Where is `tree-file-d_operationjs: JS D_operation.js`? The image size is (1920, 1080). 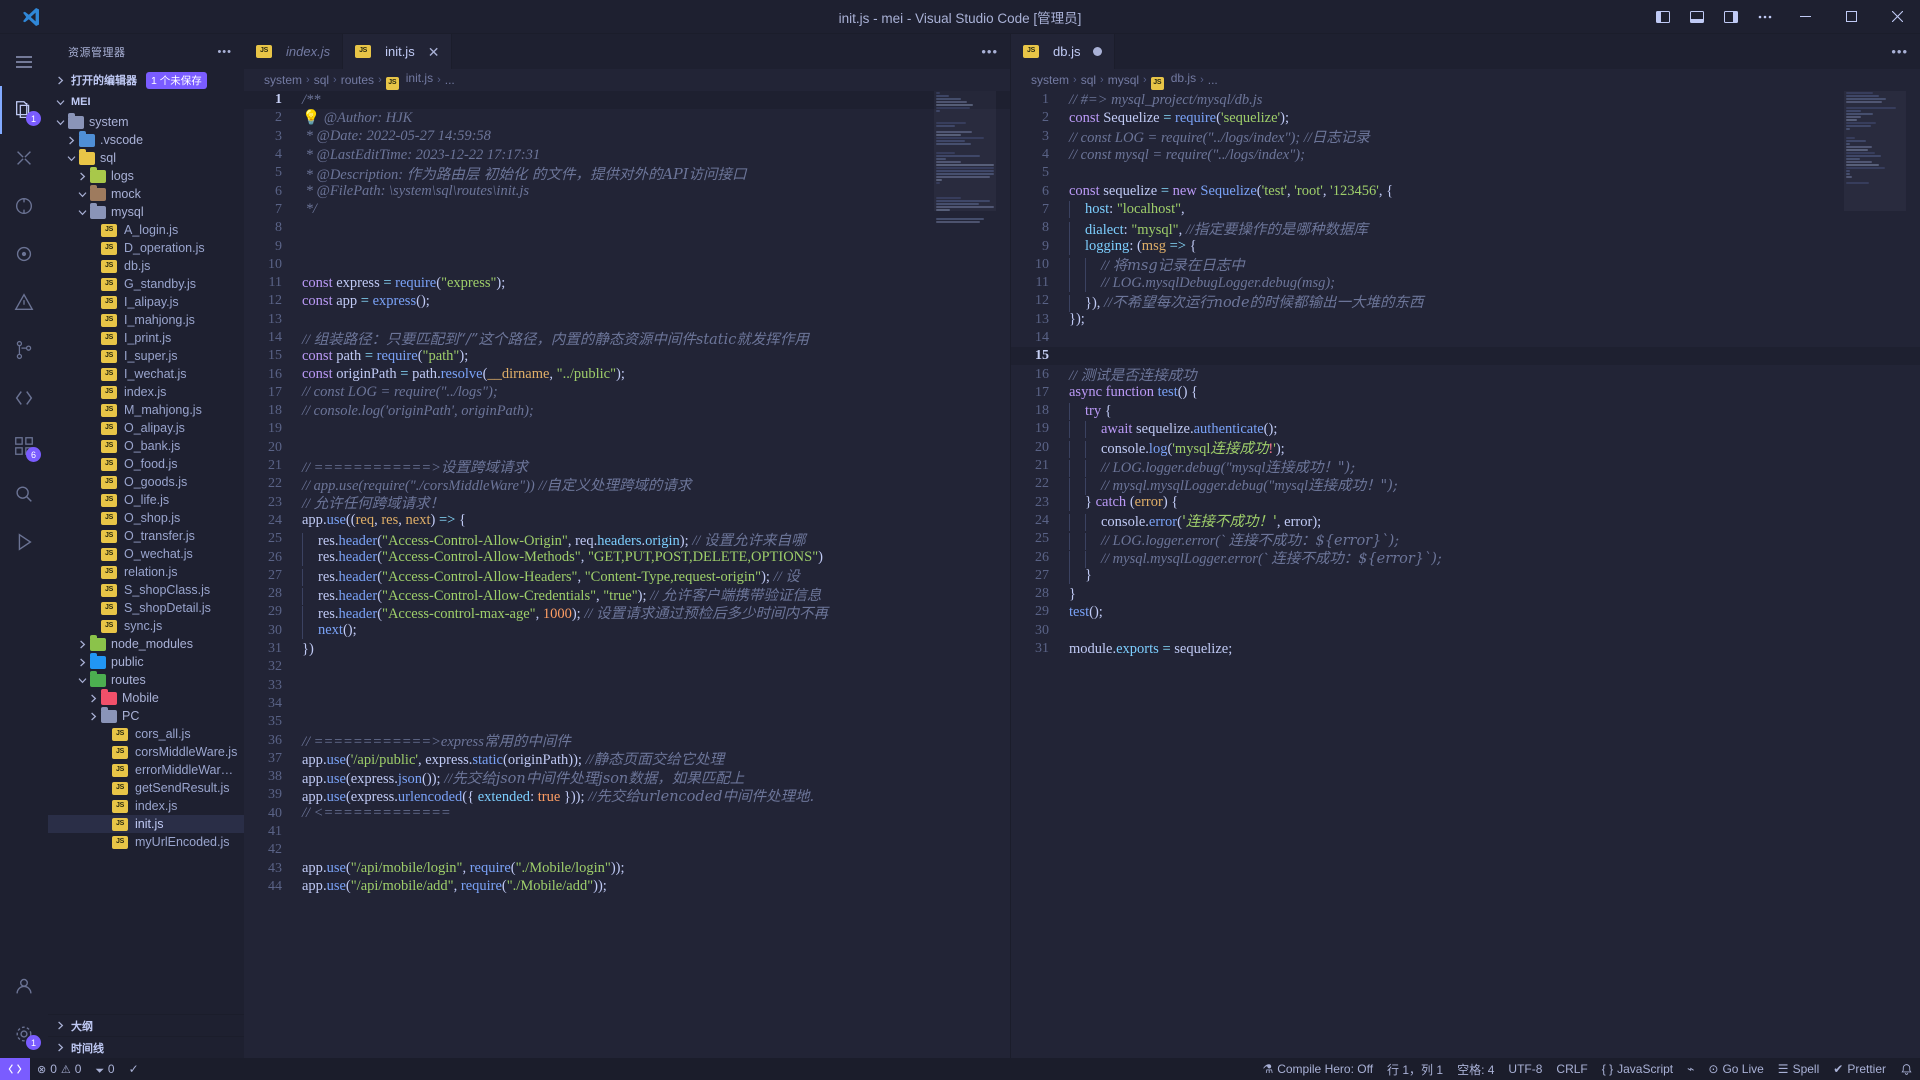
tree-file-d_operationjs: JS D_operation.js is located at coordinates (146, 248).